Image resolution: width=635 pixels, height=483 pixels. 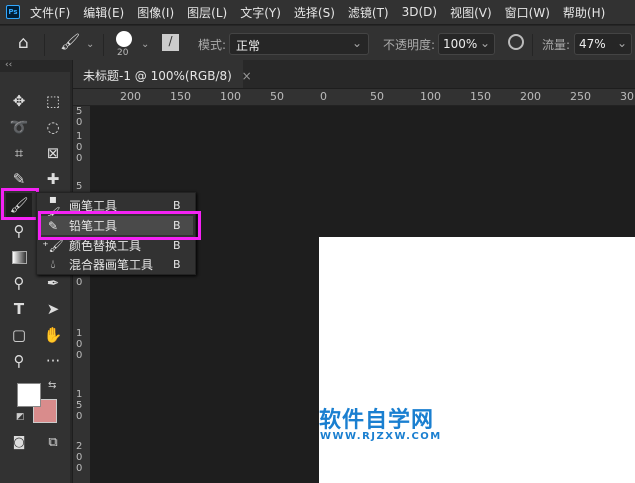 I want to click on menu-view: 视图(V), so click(x=471, y=12).